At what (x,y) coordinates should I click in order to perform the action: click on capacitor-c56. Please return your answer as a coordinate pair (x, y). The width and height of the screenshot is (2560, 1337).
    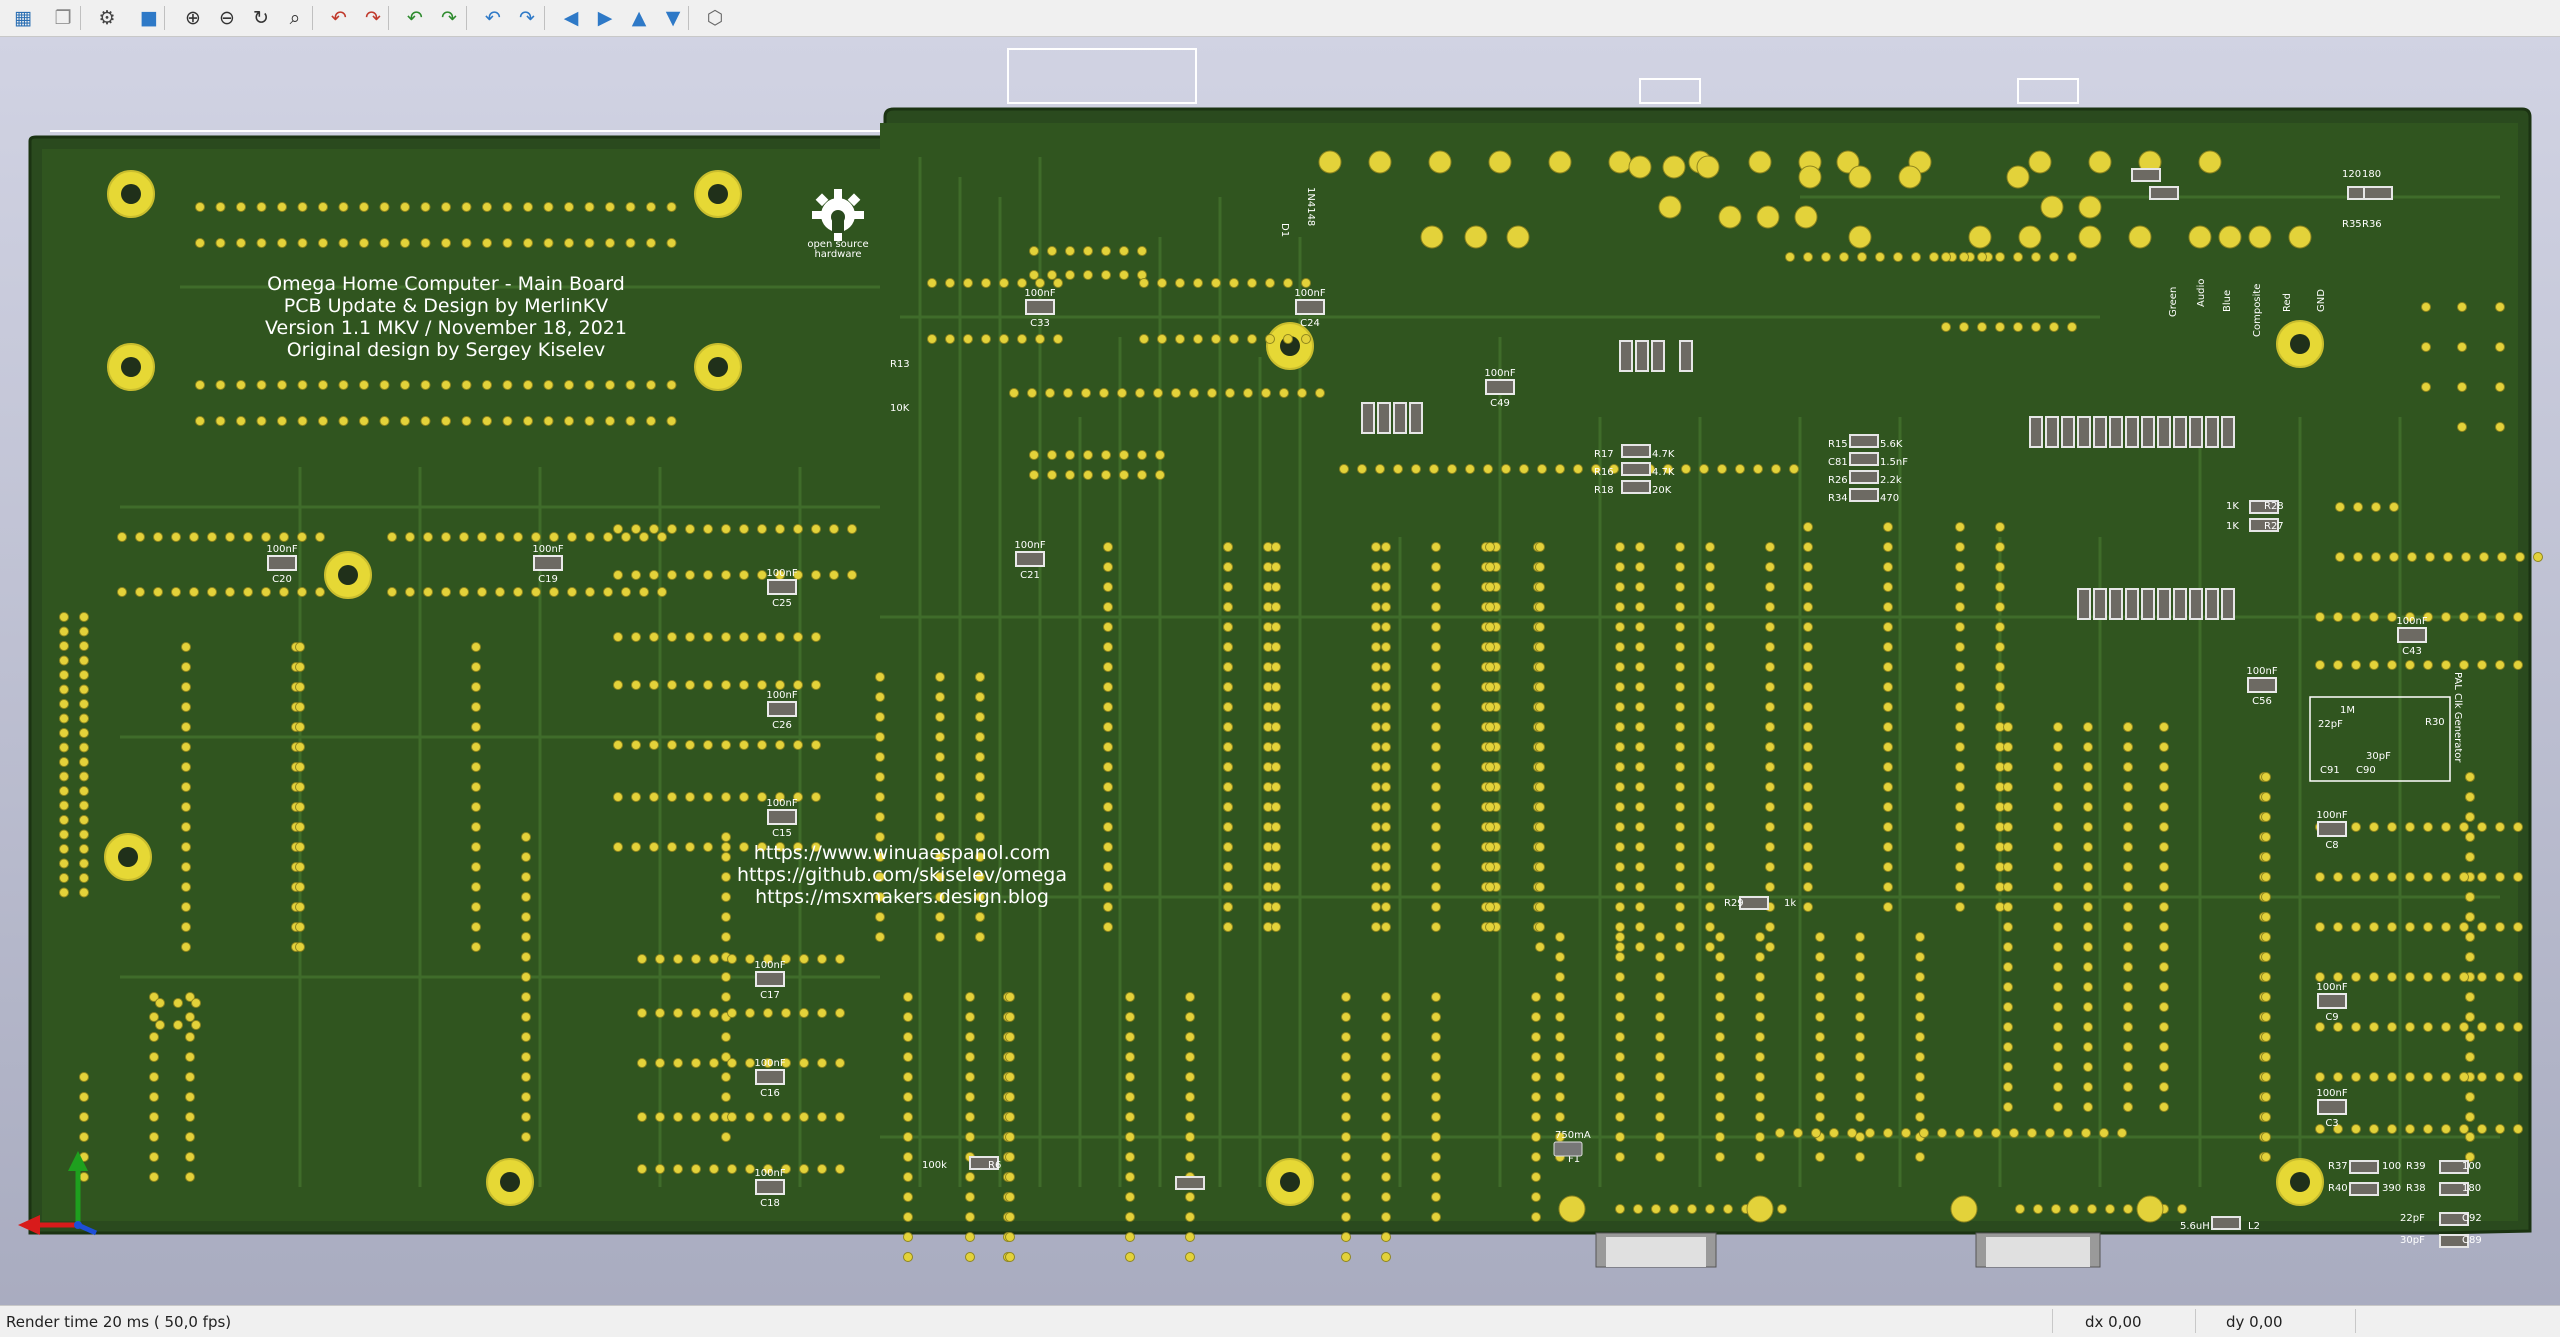
    Looking at the image, I should click on (2262, 685).